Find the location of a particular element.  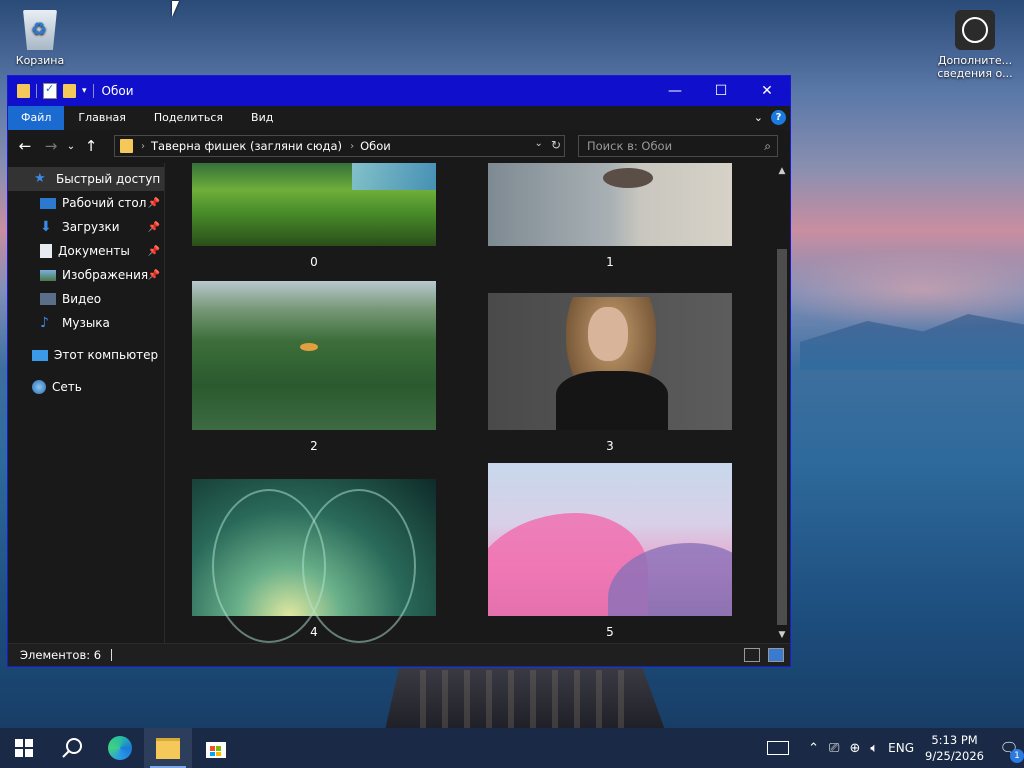

tab-home: Главная is located at coordinates (102, 118).